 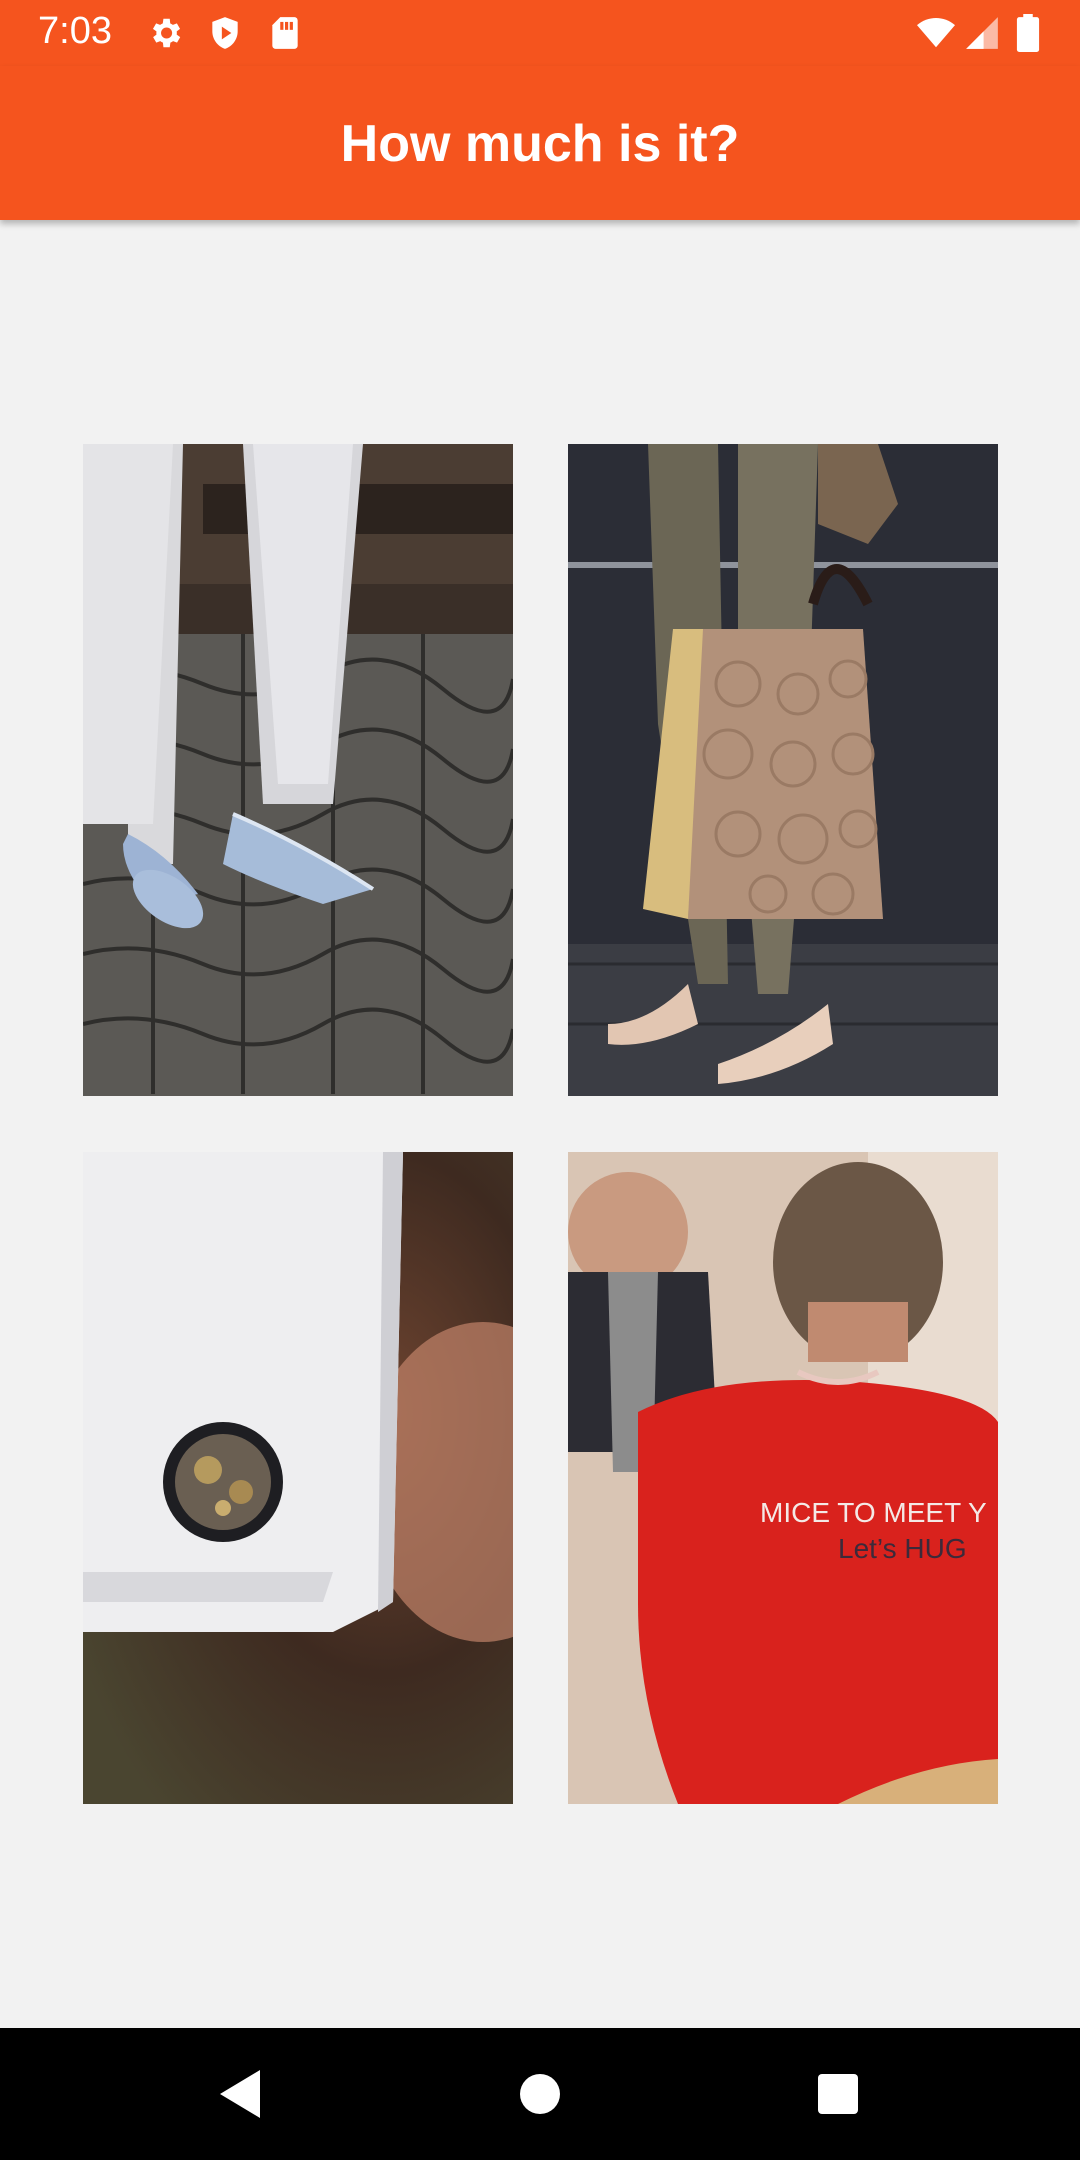 I want to click on cufflink-photo, so click(x=298, y=1478).